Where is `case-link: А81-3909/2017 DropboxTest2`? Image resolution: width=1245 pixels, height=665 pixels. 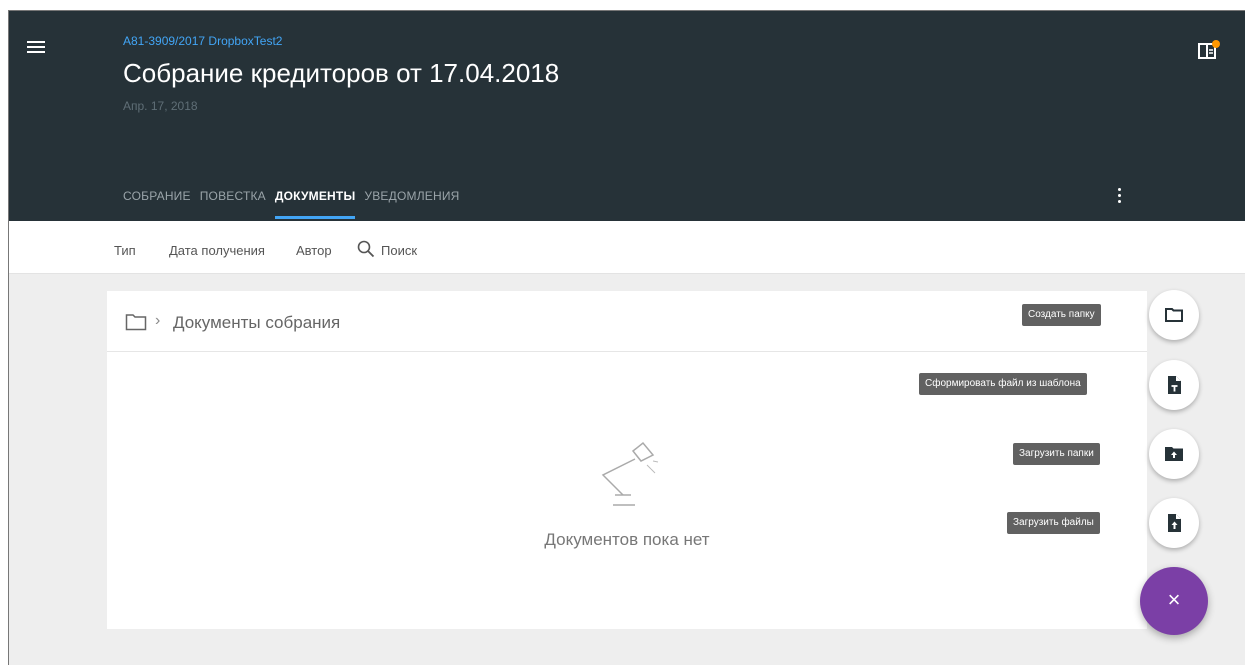 case-link: А81-3909/2017 DropboxTest2 is located at coordinates (202, 41).